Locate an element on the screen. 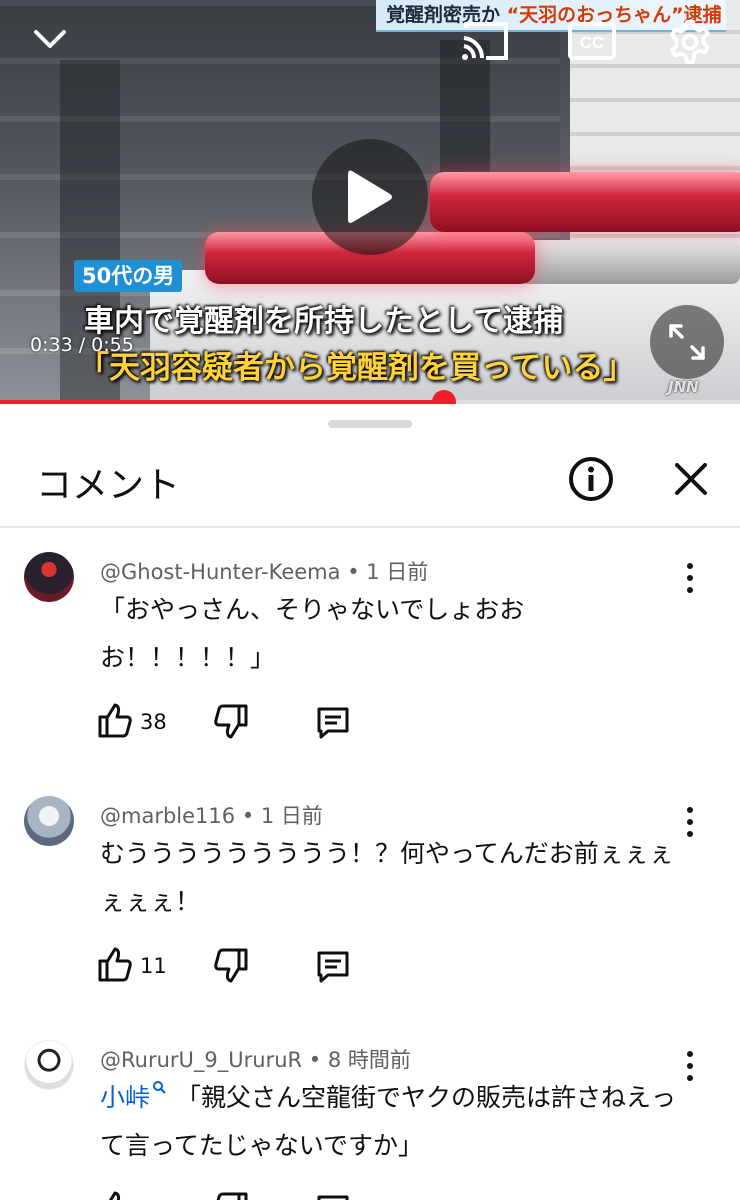 The width and height of the screenshot is (740, 1200). time-readout: 0:33 / 0:55 is located at coordinates (82, 345).